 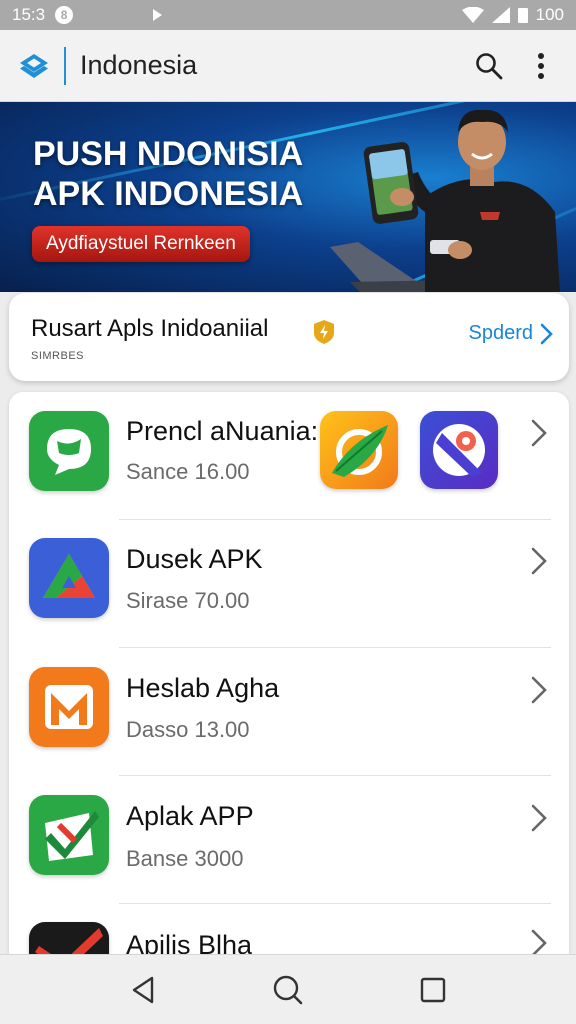 I want to click on signal-icon, so click(x=500, y=15).